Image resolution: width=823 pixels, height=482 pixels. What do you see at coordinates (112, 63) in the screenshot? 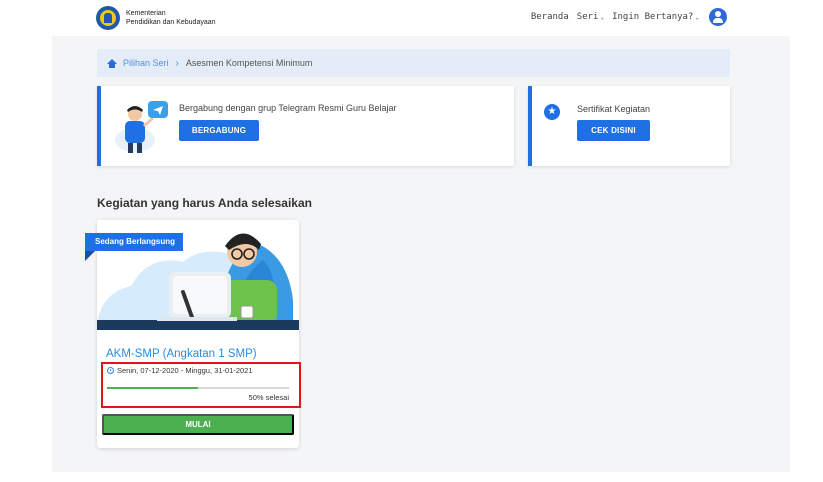
I see `home-icon` at bounding box center [112, 63].